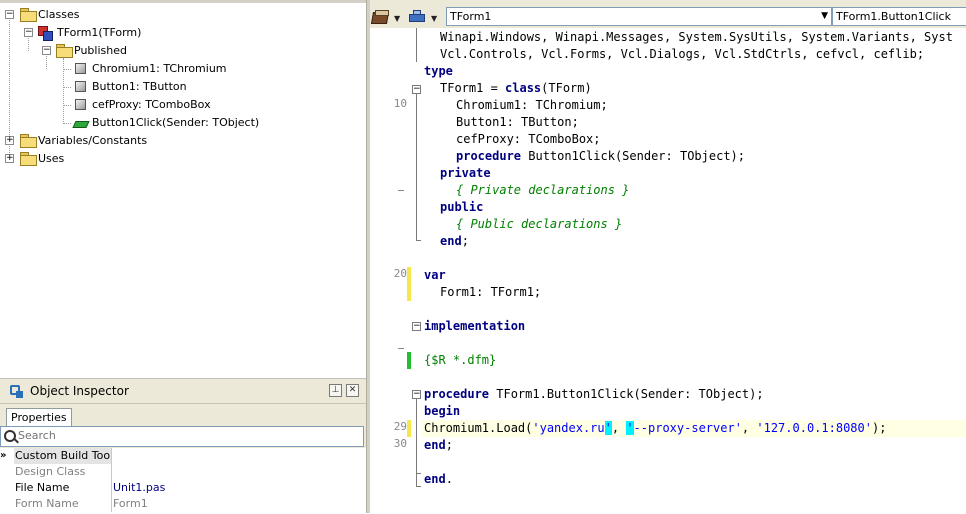 The width and height of the screenshot is (966, 514). I want to click on property-value: Unit1.pas, so click(139, 488).